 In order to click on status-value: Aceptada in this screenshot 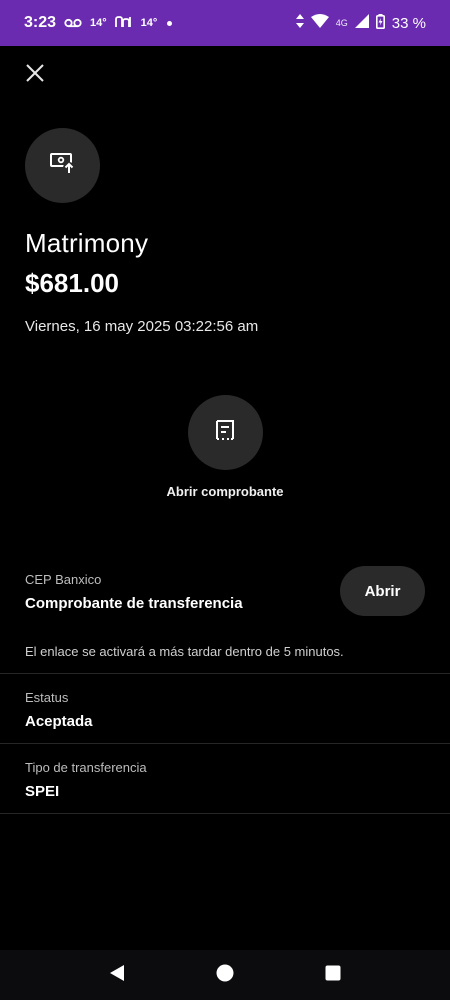, I will do `click(59, 721)`.